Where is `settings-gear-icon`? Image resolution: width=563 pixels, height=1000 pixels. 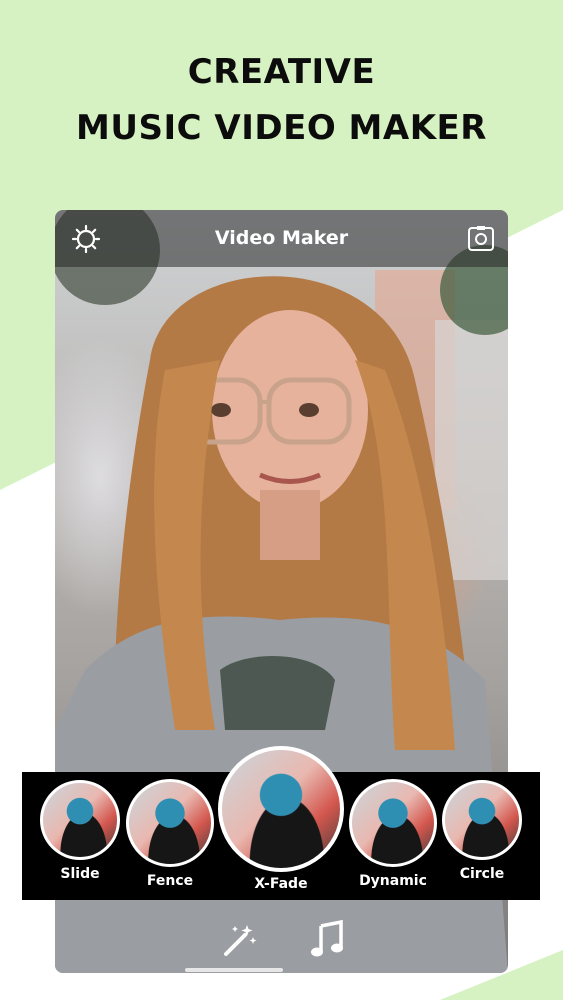
settings-gear-icon is located at coordinates (86, 239).